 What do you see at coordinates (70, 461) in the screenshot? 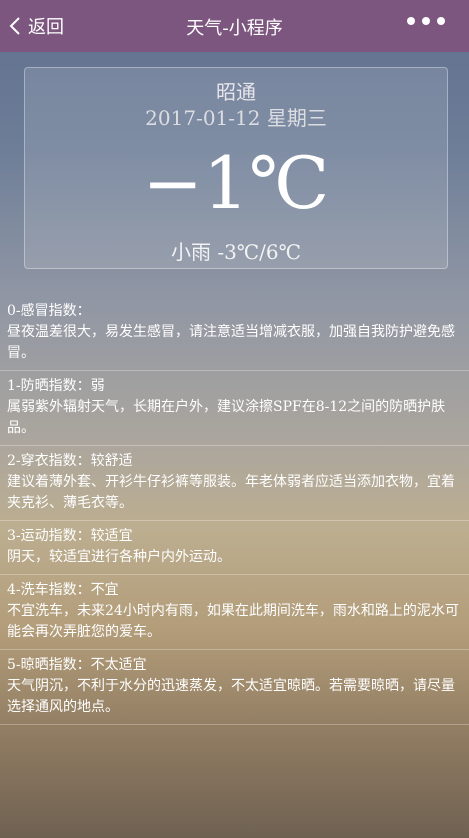
I see `index-title: 2-穿衣指数：较舒适` at bounding box center [70, 461].